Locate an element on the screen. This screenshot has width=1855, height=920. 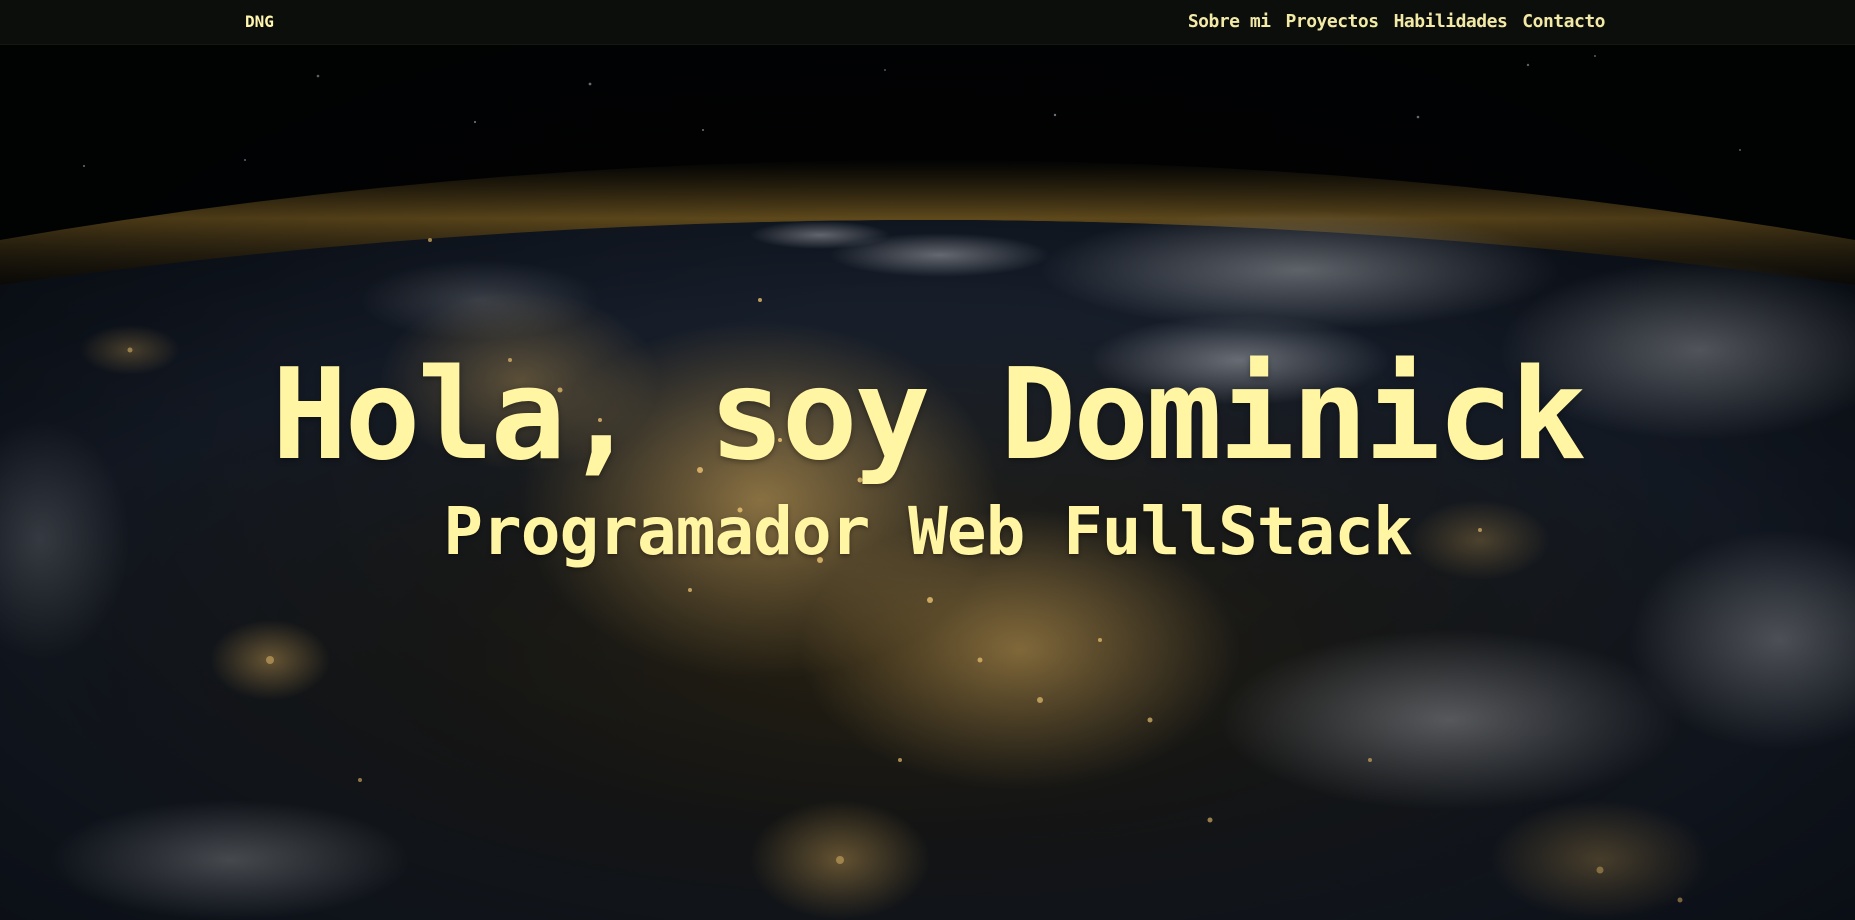
nav-link-habilidades: Habilidades is located at coordinates (1451, 21).